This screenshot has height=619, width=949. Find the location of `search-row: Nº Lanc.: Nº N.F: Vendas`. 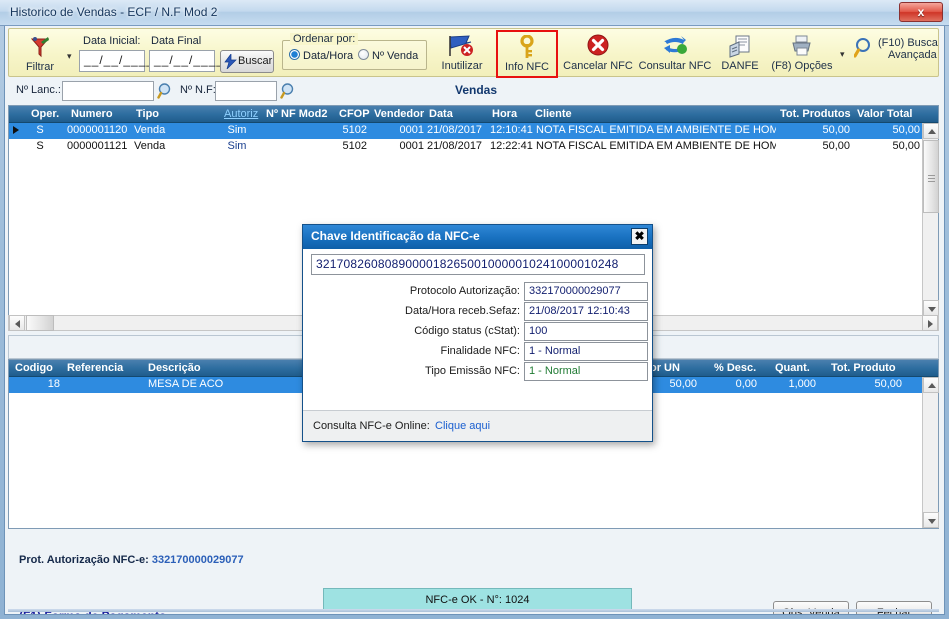

search-row: Nº Lanc.: Nº N.F: Vendas is located at coordinates (473, 91).